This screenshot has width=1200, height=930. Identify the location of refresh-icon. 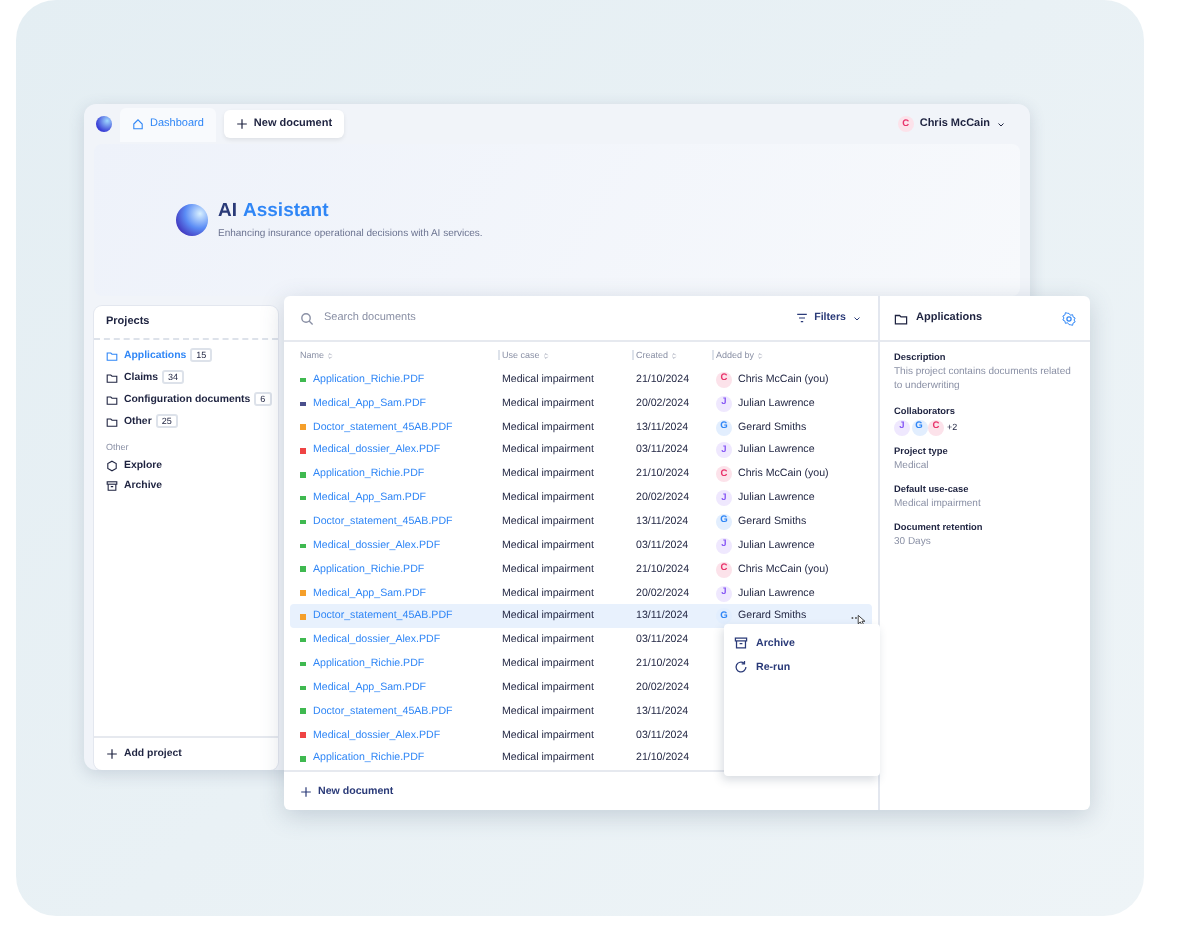
(741, 667).